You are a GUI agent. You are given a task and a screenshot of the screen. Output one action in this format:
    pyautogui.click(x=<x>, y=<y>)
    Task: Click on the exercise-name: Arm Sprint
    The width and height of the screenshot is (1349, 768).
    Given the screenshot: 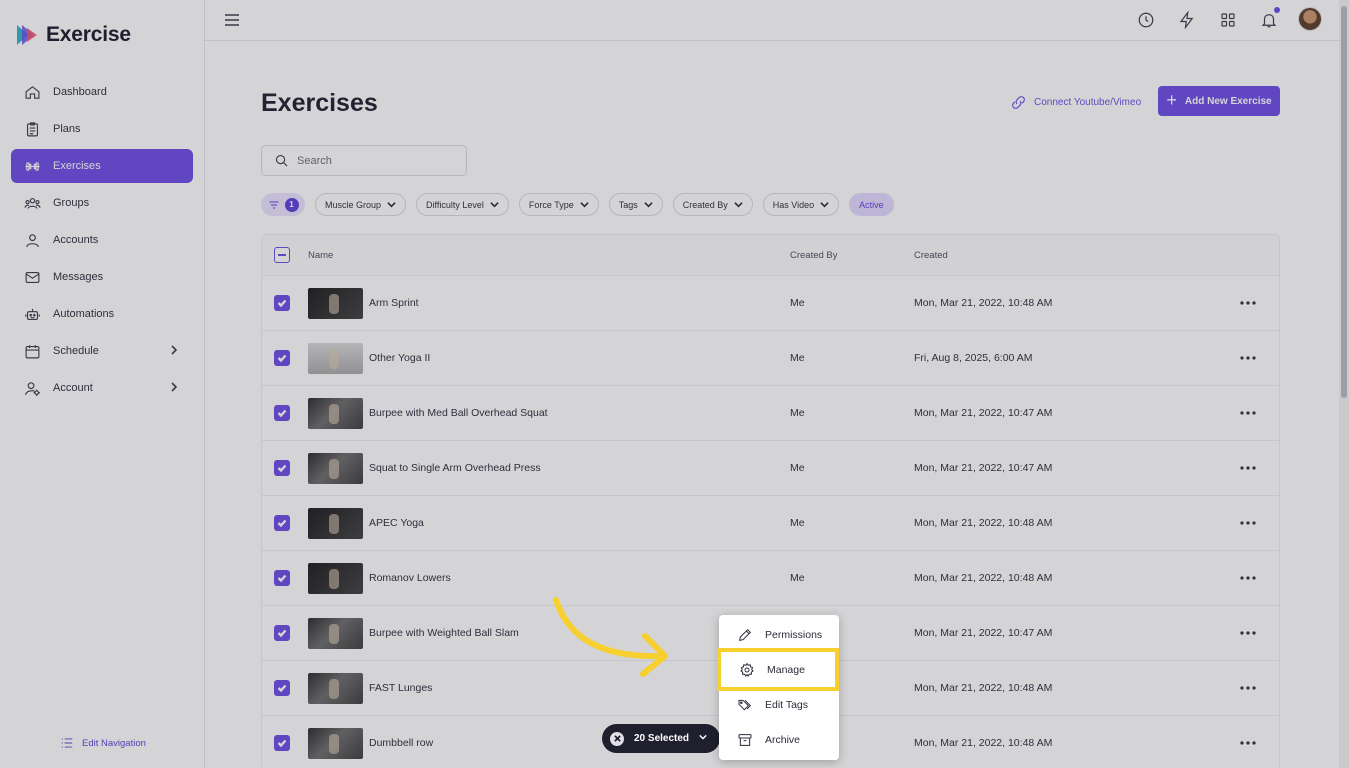 What is the action you would take?
    pyautogui.click(x=394, y=303)
    